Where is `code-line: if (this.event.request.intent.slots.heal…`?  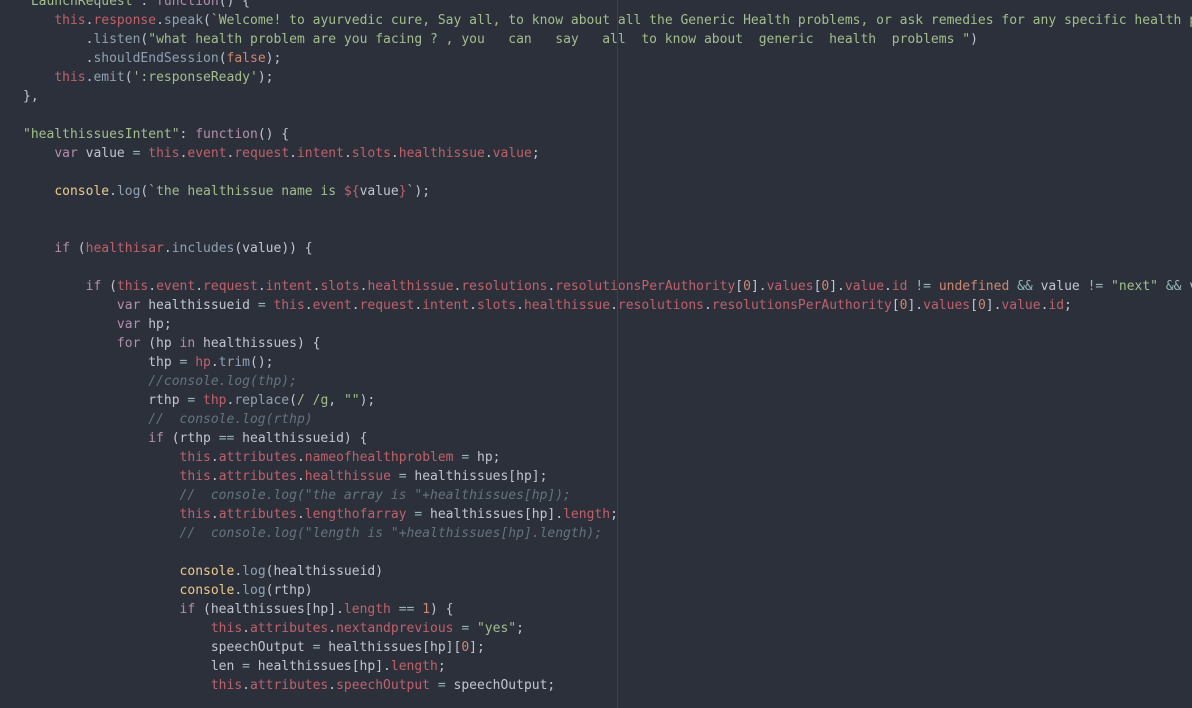
code-line: if (this.event.request.intent.slots.heal… is located at coordinates (607, 286).